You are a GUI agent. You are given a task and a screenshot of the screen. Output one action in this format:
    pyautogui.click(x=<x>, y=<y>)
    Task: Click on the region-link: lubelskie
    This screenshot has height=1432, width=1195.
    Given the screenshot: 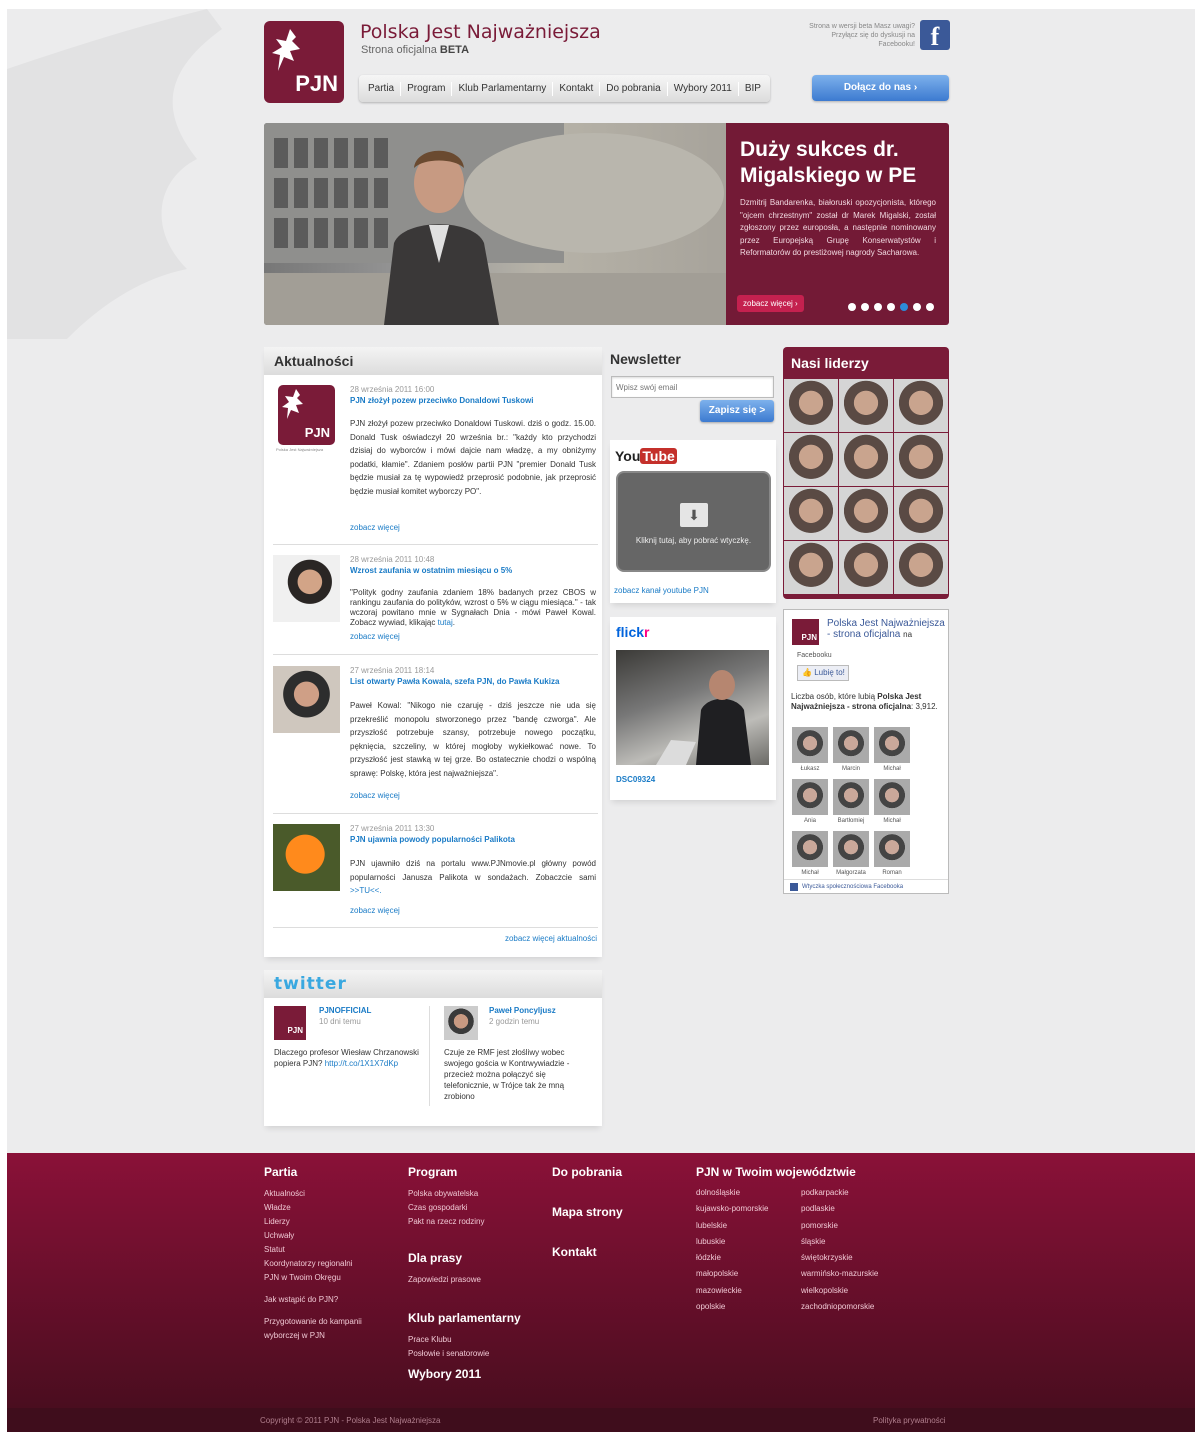 What is the action you would take?
    pyautogui.click(x=748, y=1226)
    